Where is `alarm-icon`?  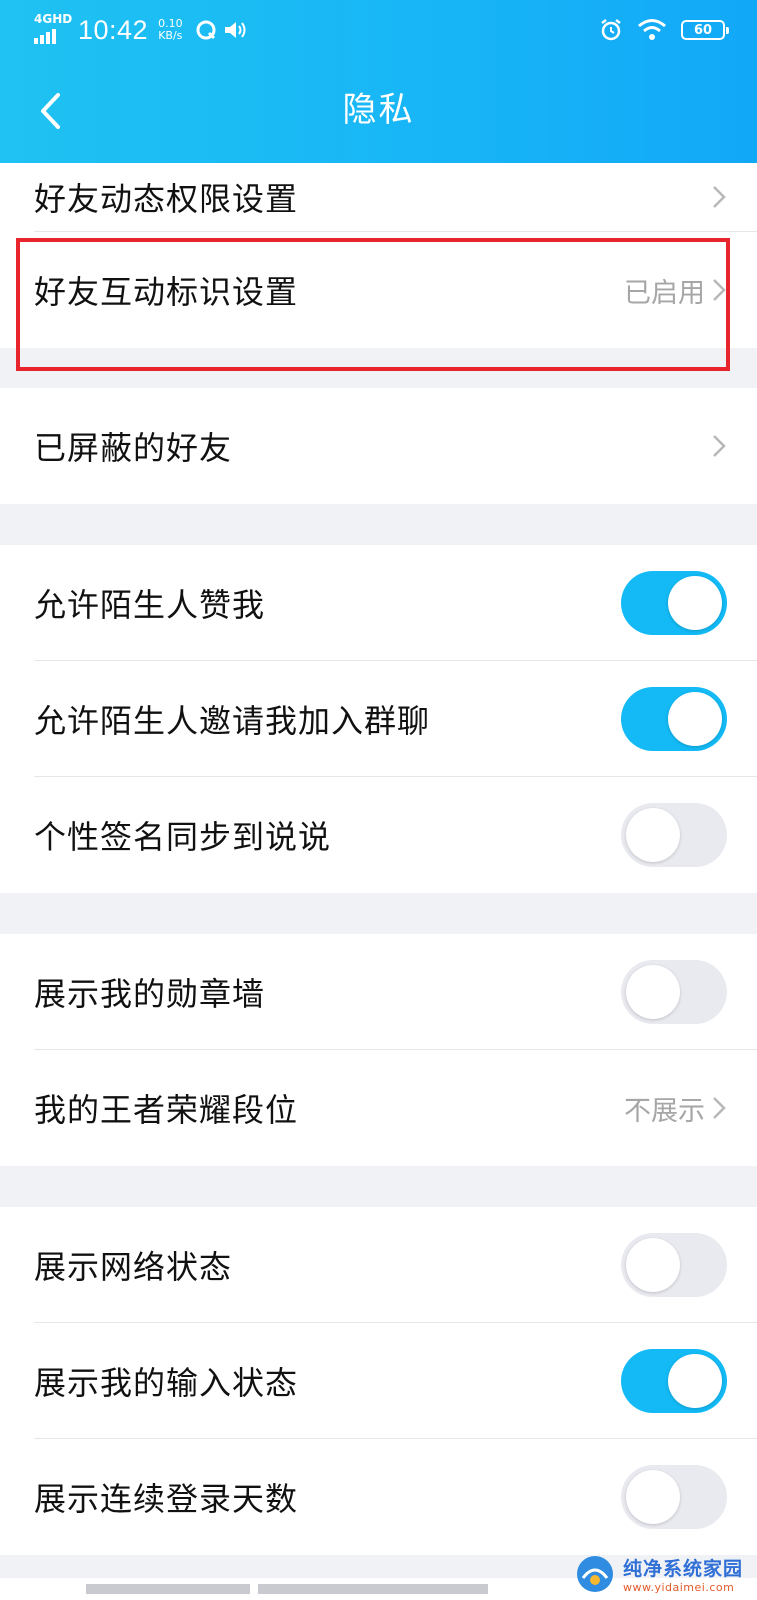
alarm-icon is located at coordinates (611, 30).